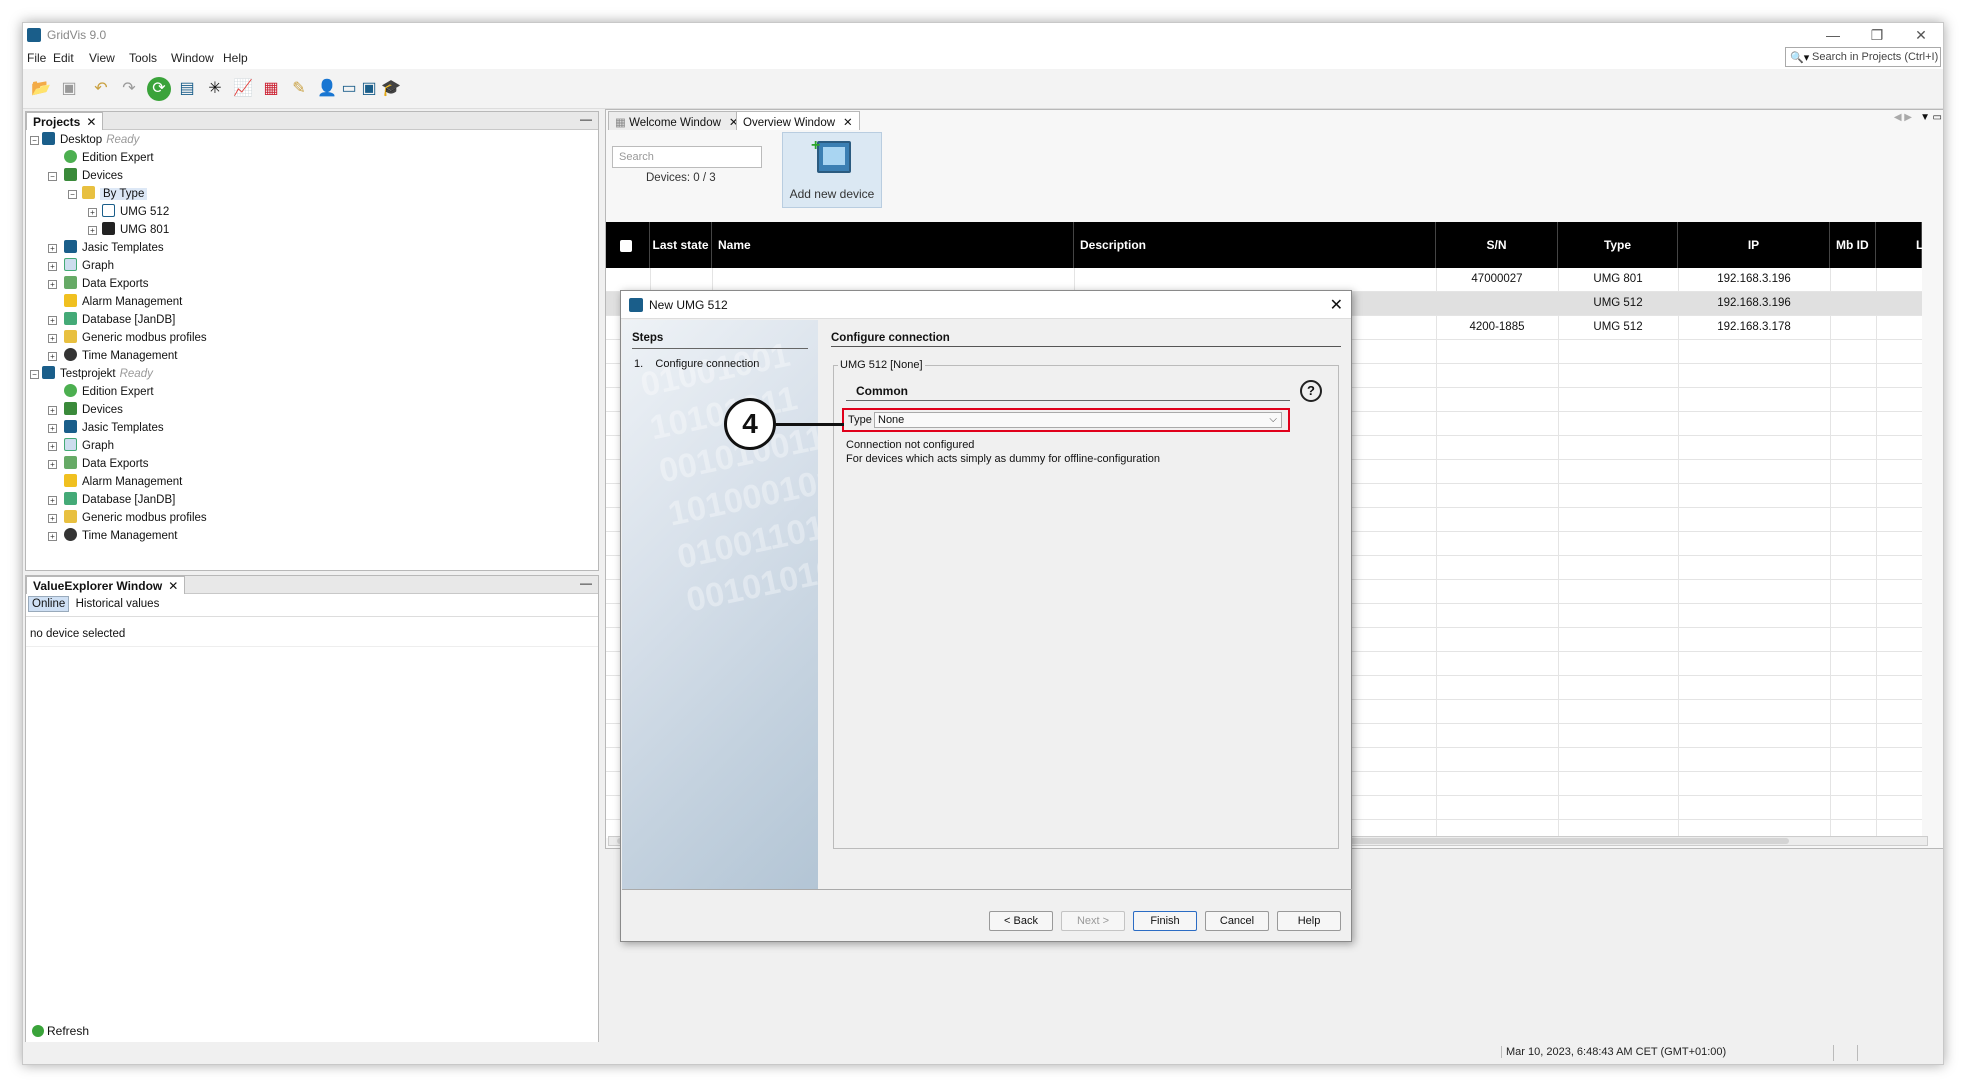  I want to click on open-project-icon: 📂, so click(41, 89).